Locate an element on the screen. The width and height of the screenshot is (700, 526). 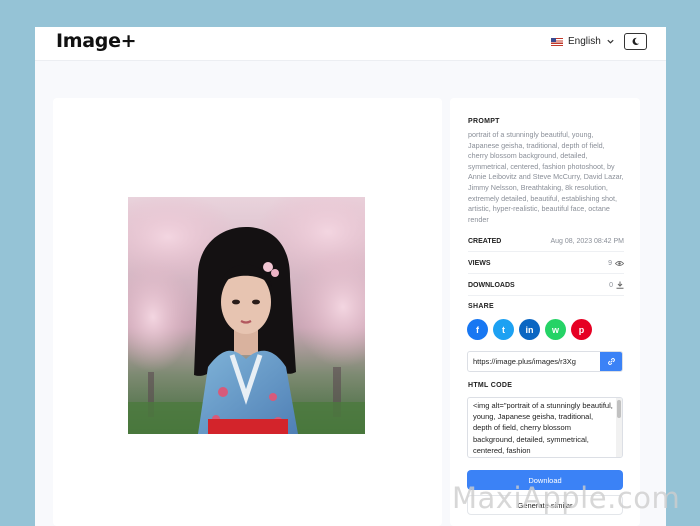
generate-similar-button: Generate similar is located at coordinates (545, 505).